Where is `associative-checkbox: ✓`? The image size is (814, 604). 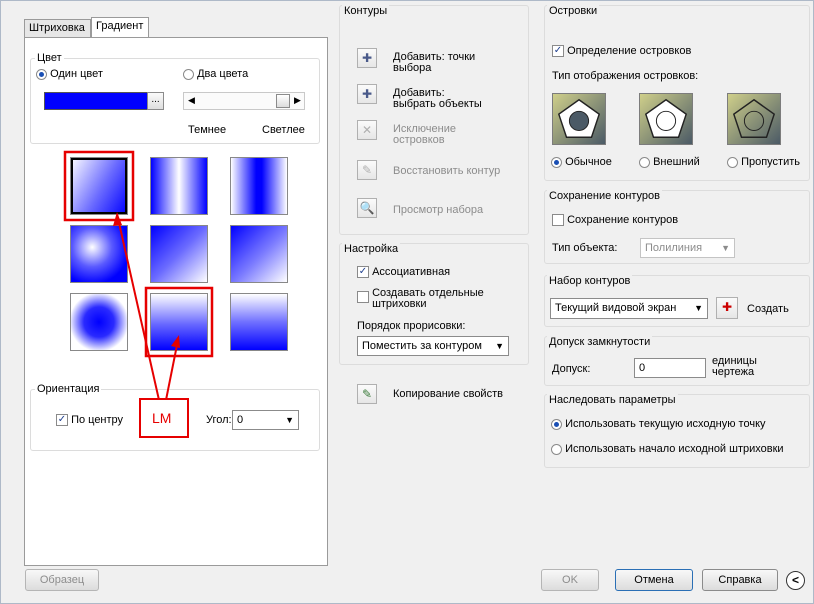
associative-checkbox: ✓ is located at coordinates (363, 272).